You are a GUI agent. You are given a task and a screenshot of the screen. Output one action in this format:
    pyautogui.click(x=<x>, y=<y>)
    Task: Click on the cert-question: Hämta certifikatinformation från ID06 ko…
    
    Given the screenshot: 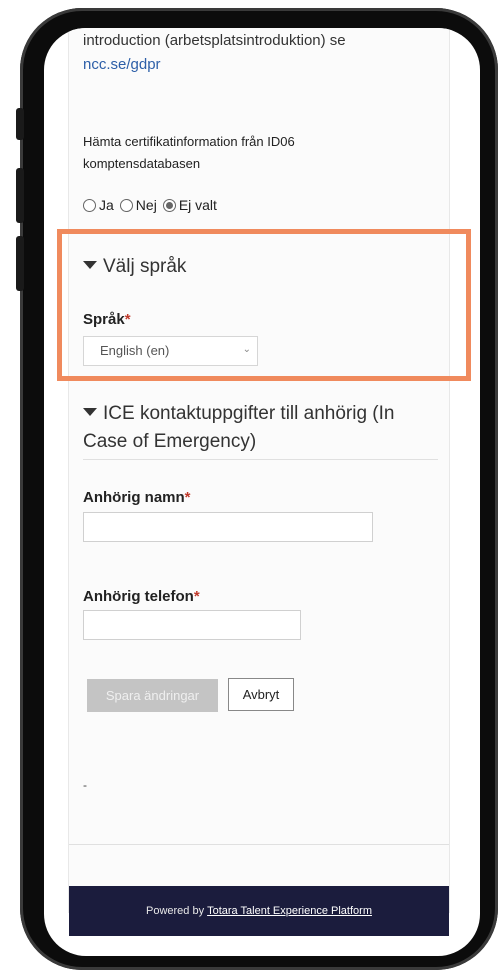 What is the action you would take?
    pyautogui.click(x=189, y=152)
    